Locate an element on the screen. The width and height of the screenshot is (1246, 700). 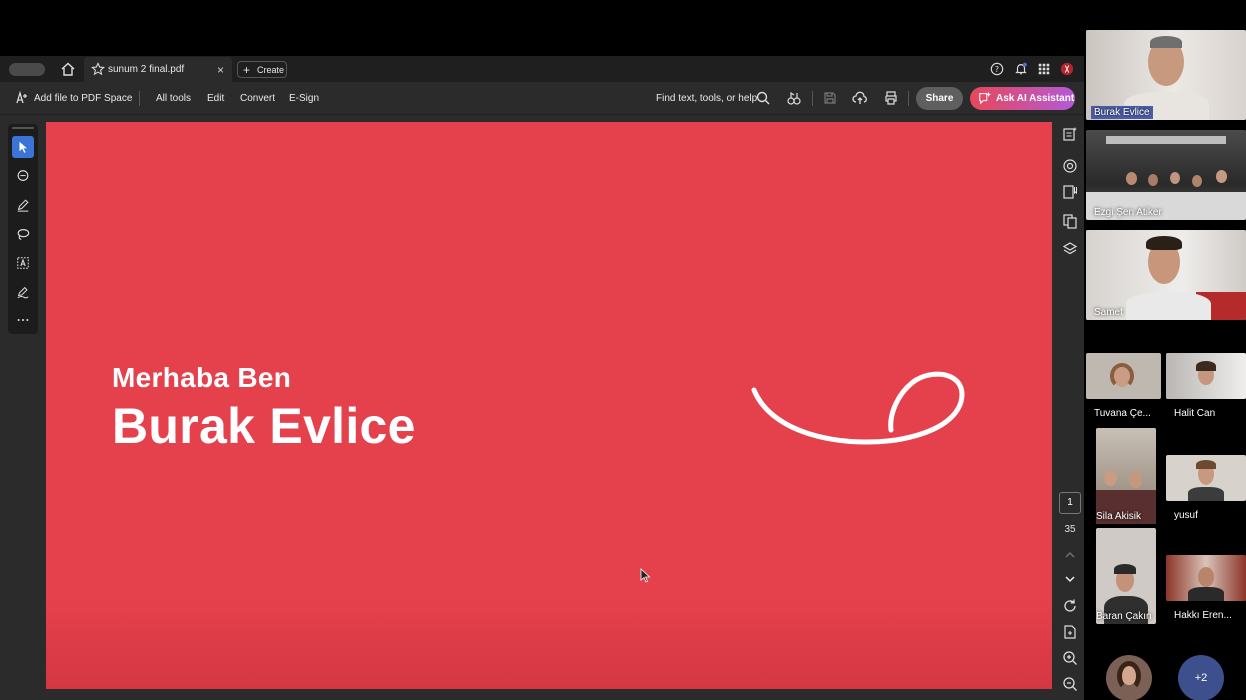
zoom-out-icon is located at coordinates (1070, 684).